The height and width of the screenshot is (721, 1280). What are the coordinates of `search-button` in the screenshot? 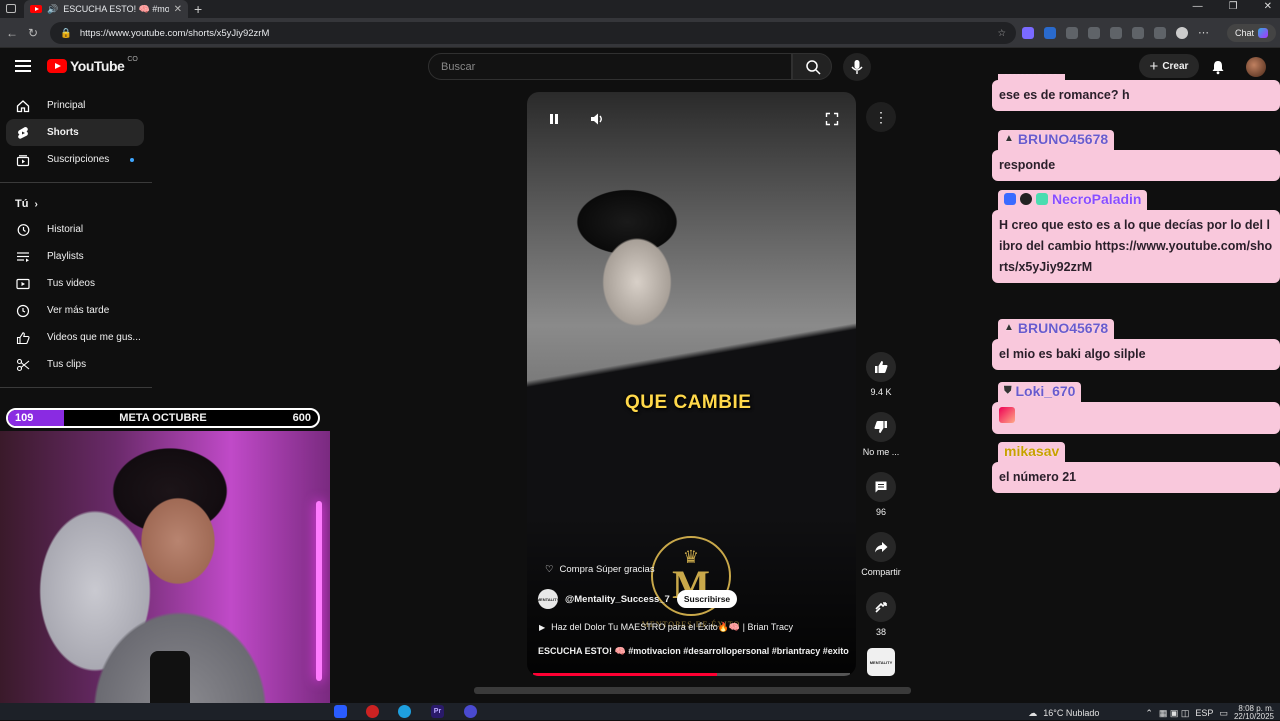 It's located at (812, 66).